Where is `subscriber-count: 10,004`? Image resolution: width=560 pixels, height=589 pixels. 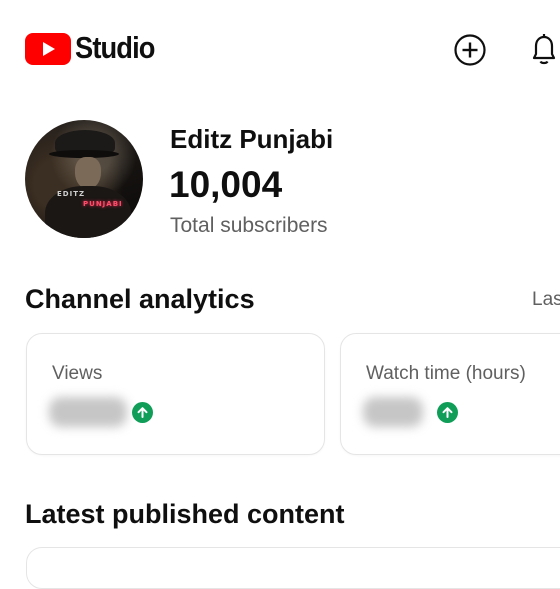
subscriber-count: 10,004 is located at coordinates (226, 184).